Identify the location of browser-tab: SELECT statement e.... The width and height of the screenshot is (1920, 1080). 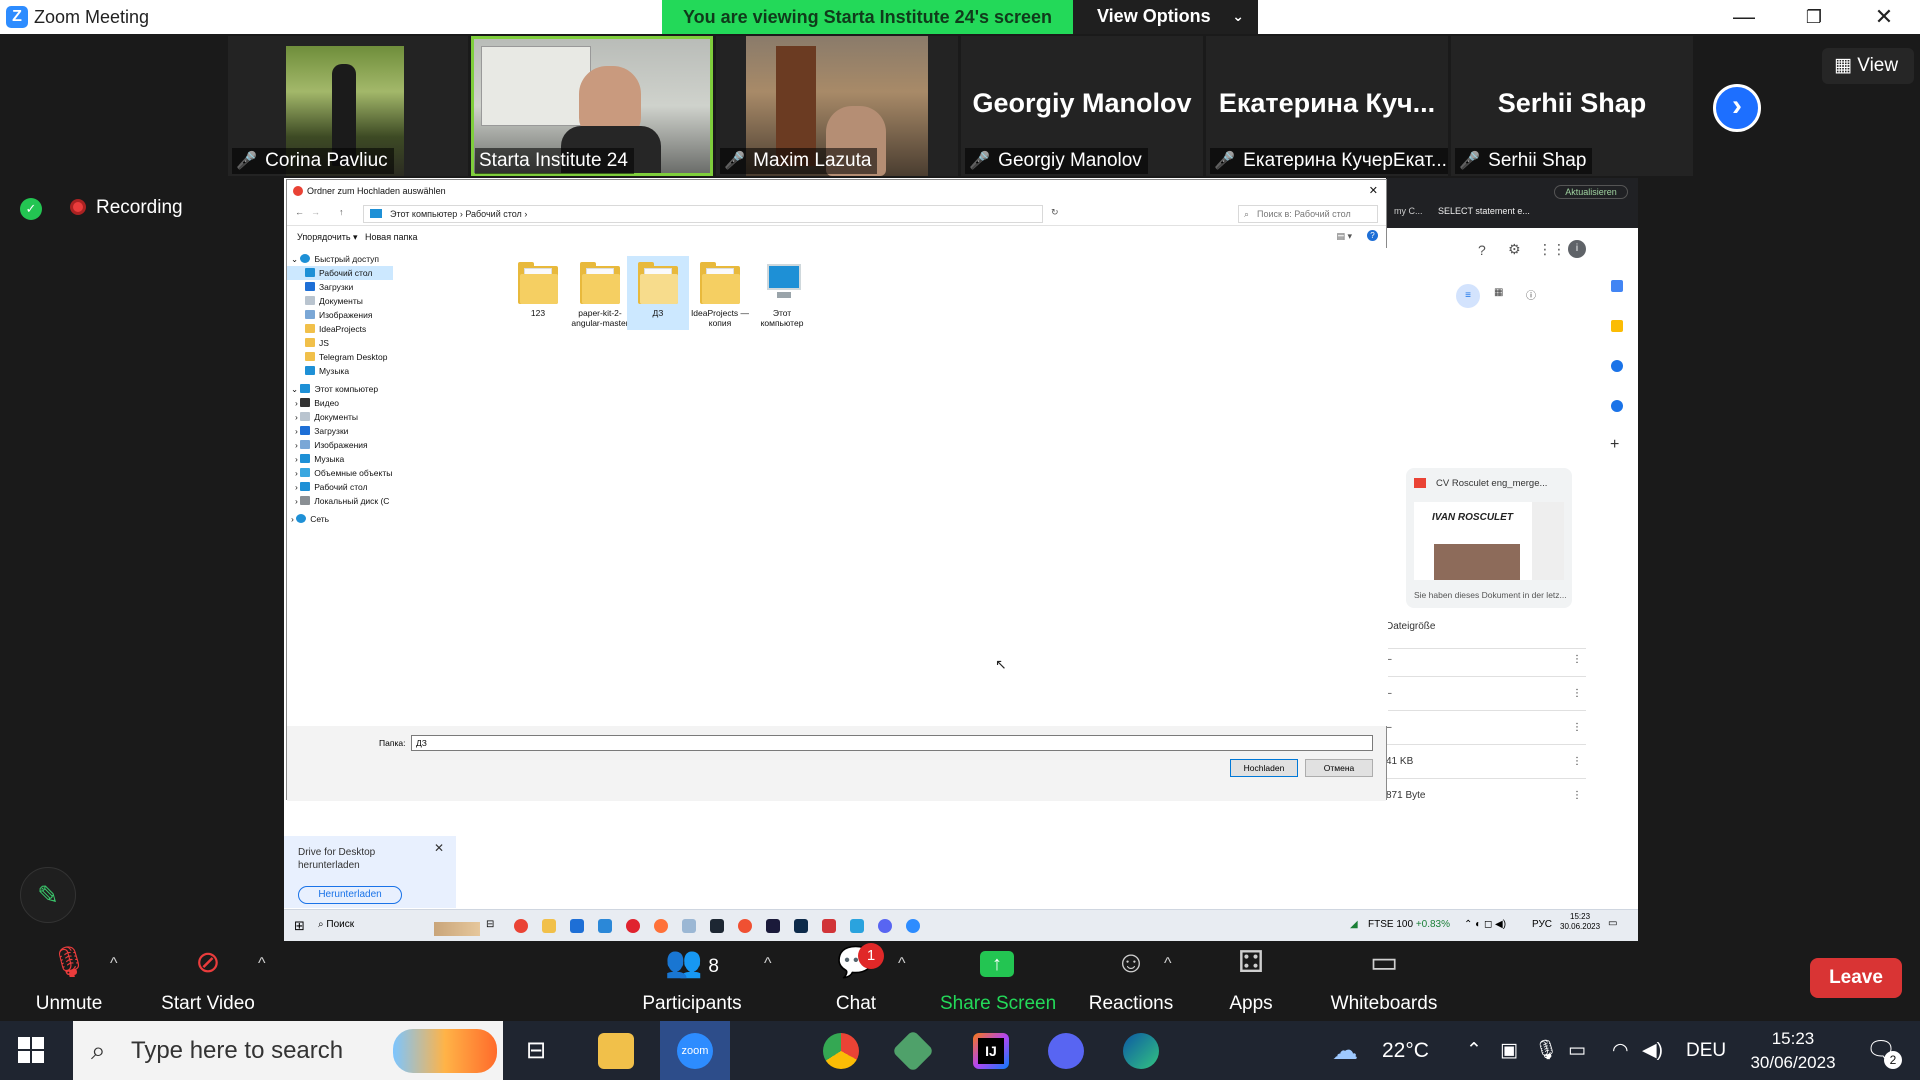
(1484, 213).